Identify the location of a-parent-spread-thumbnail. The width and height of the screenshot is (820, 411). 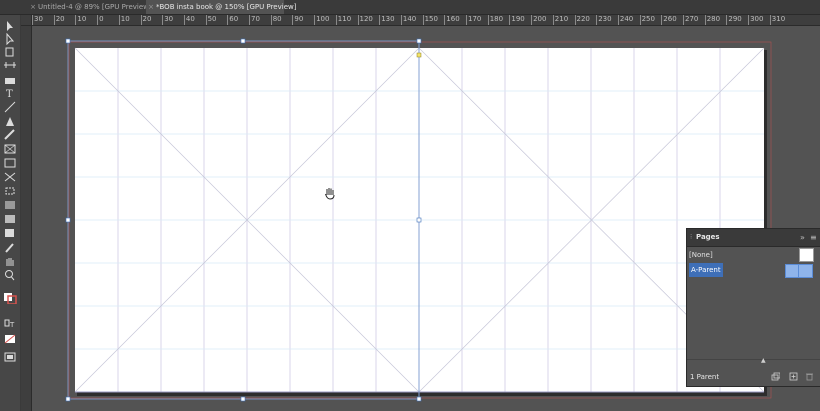
(799, 271).